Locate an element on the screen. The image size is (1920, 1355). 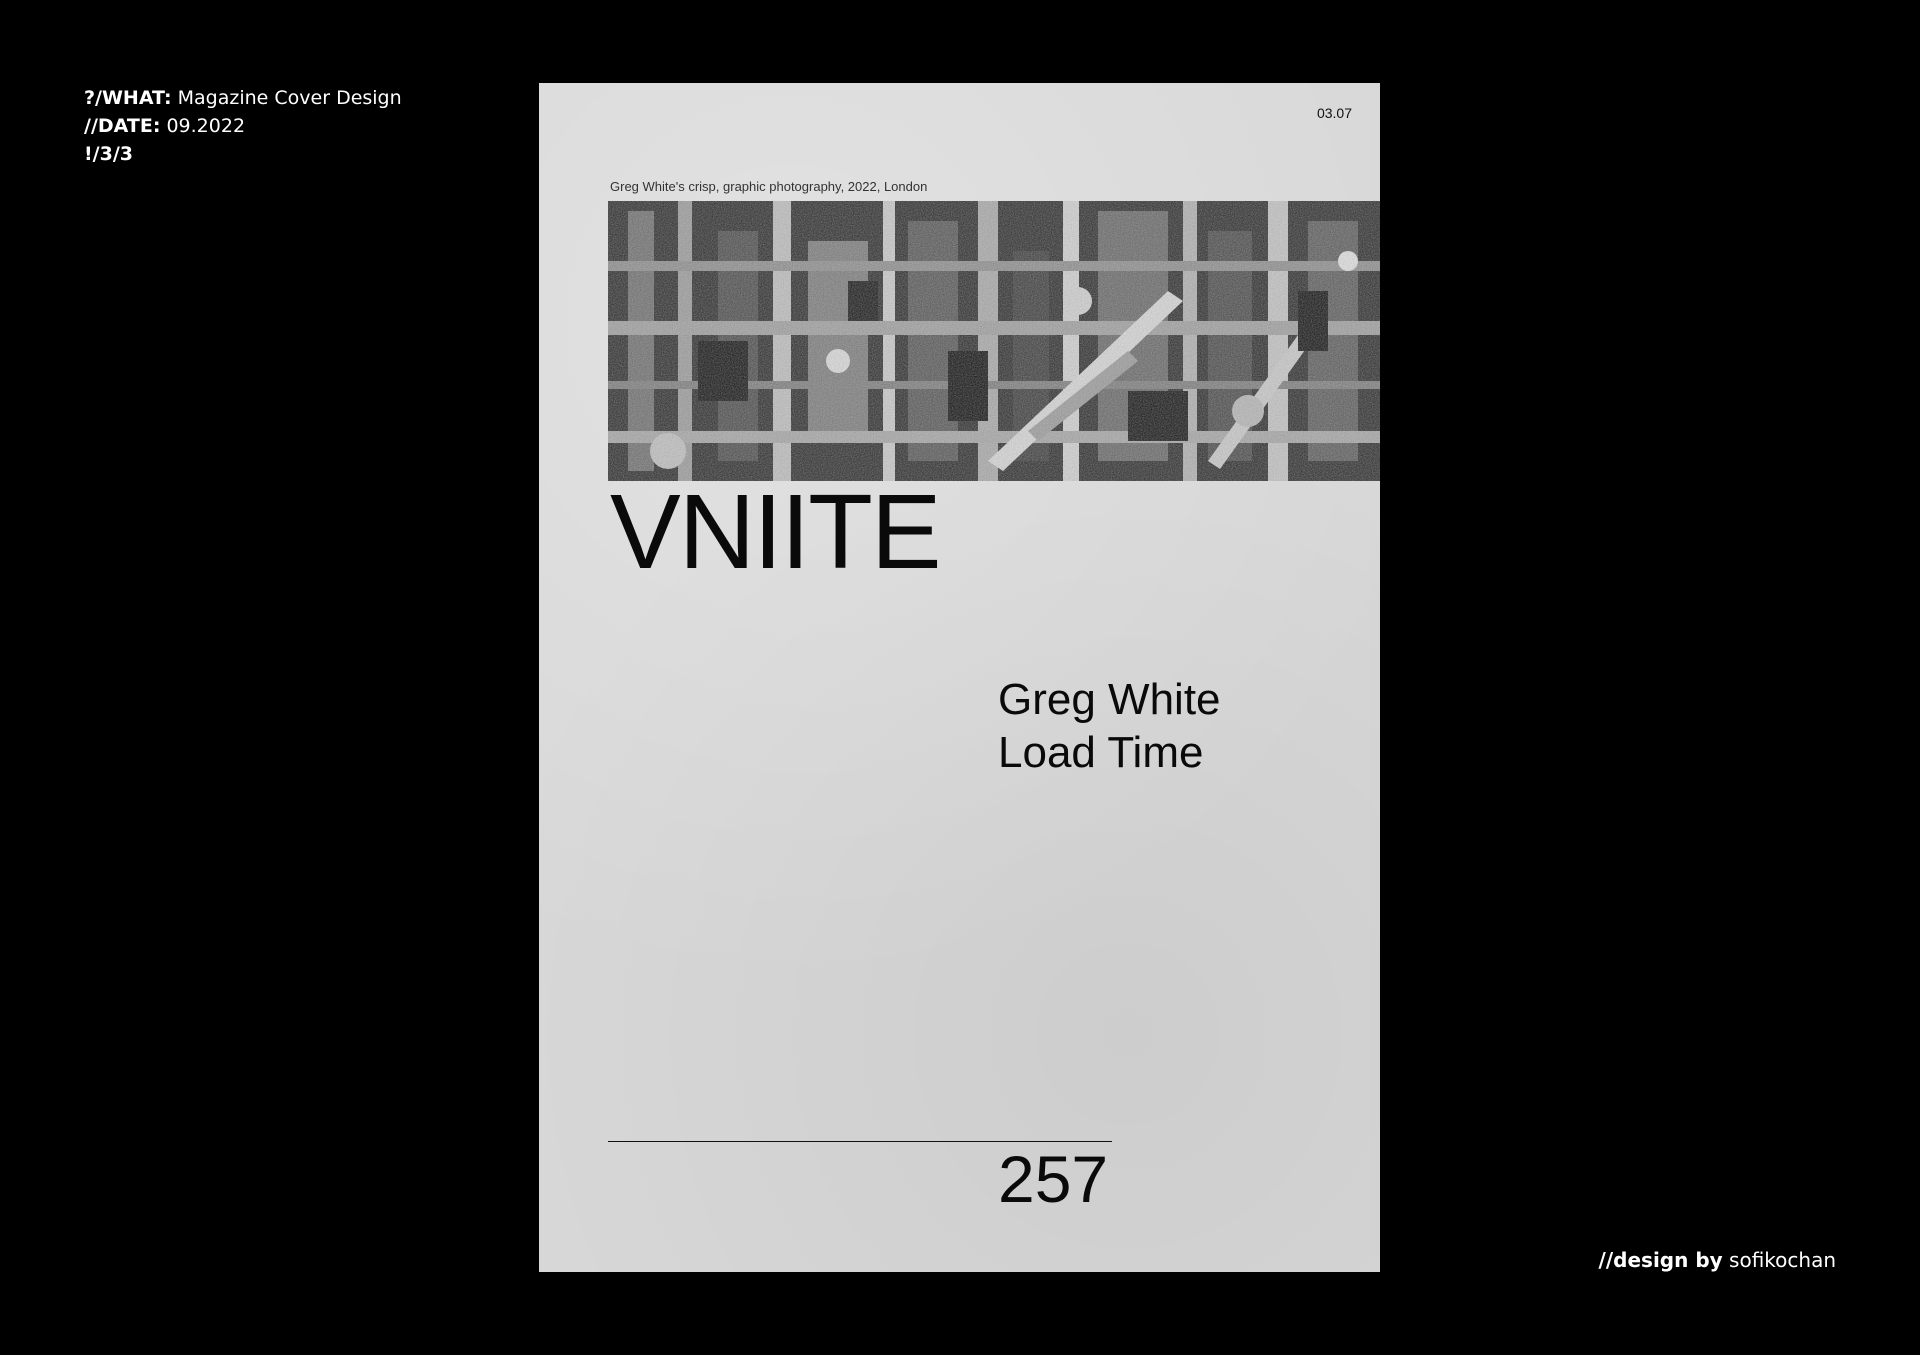
meta-what: ?/WHAT: Magazine Cover Design is located at coordinates (243, 98).